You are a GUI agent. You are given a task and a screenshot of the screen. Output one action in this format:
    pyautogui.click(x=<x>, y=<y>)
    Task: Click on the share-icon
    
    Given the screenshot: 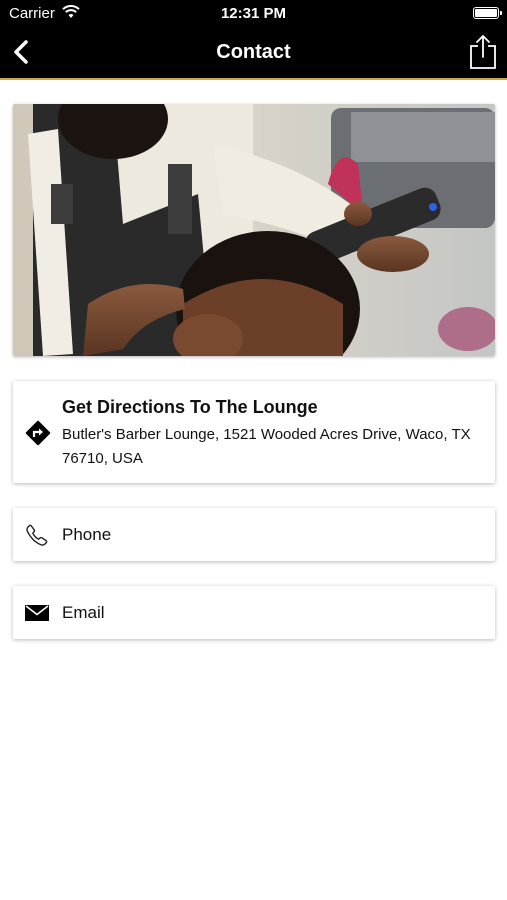 What is the action you would take?
    pyautogui.click(x=483, y=52)
    